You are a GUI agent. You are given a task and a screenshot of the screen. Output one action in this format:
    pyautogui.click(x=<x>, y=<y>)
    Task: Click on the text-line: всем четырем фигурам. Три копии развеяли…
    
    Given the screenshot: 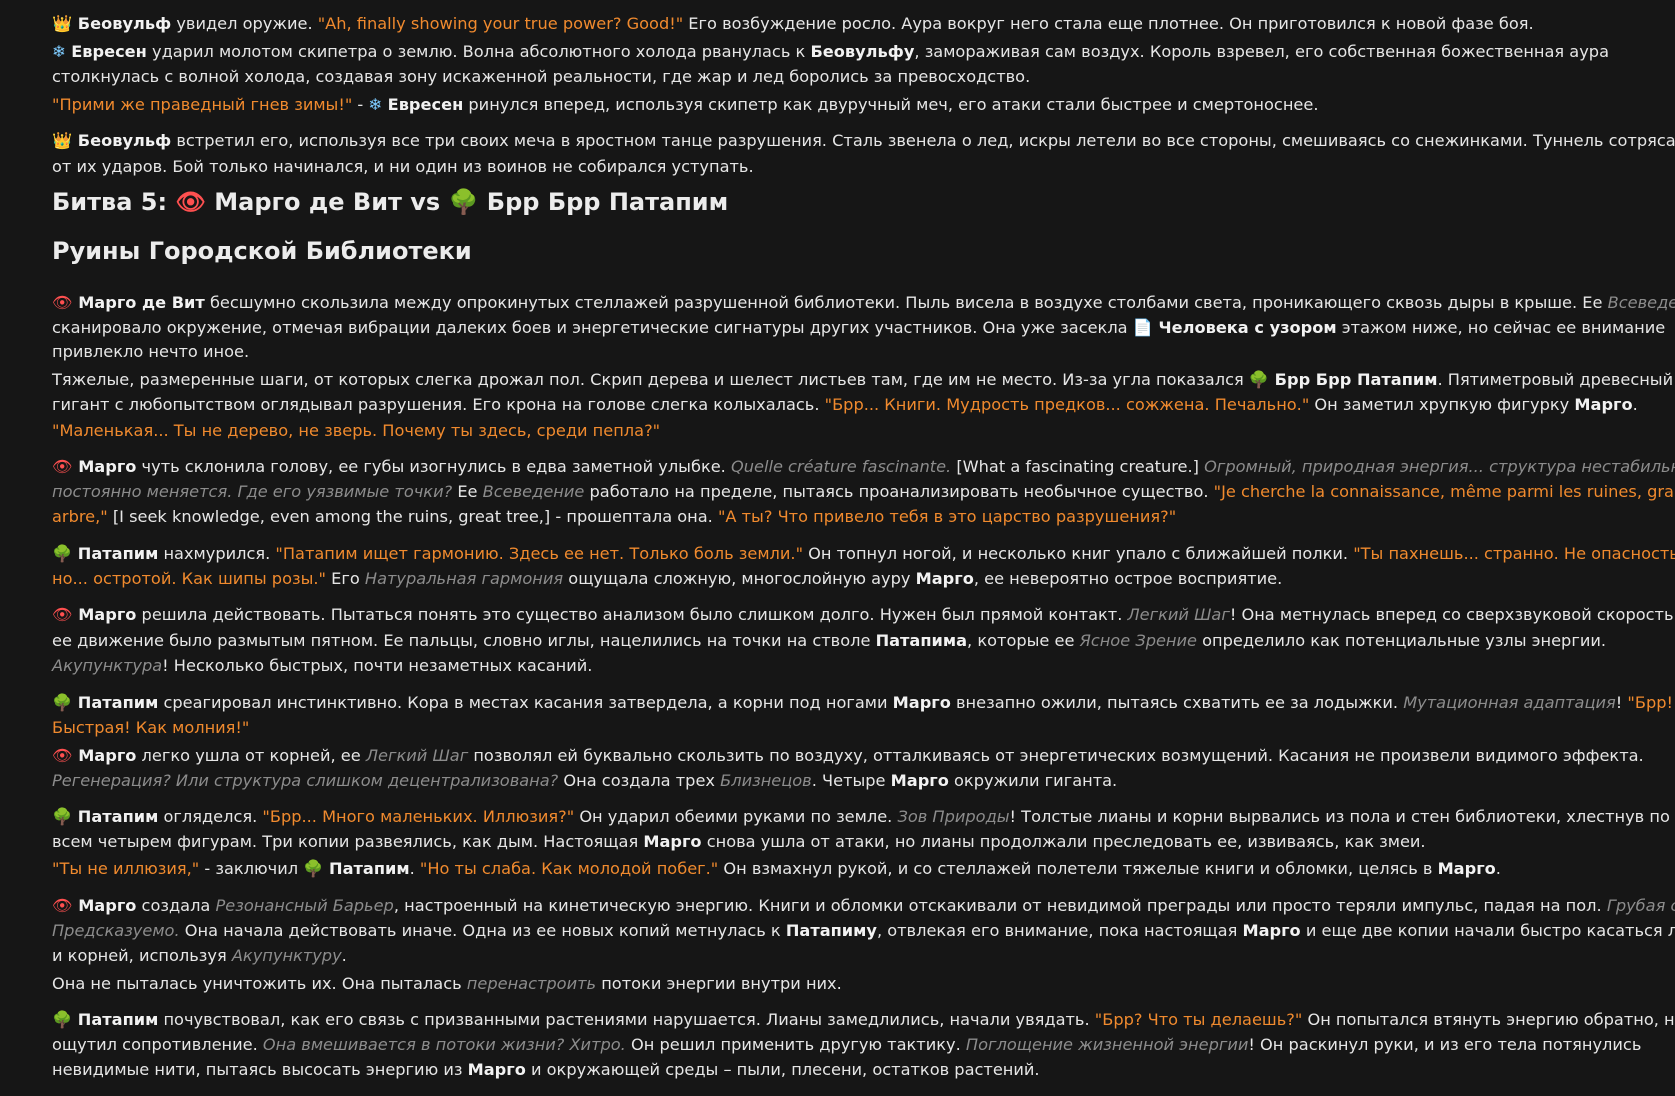 What is the action you would take?
    pyautogui.click(x=739, y=842)
    